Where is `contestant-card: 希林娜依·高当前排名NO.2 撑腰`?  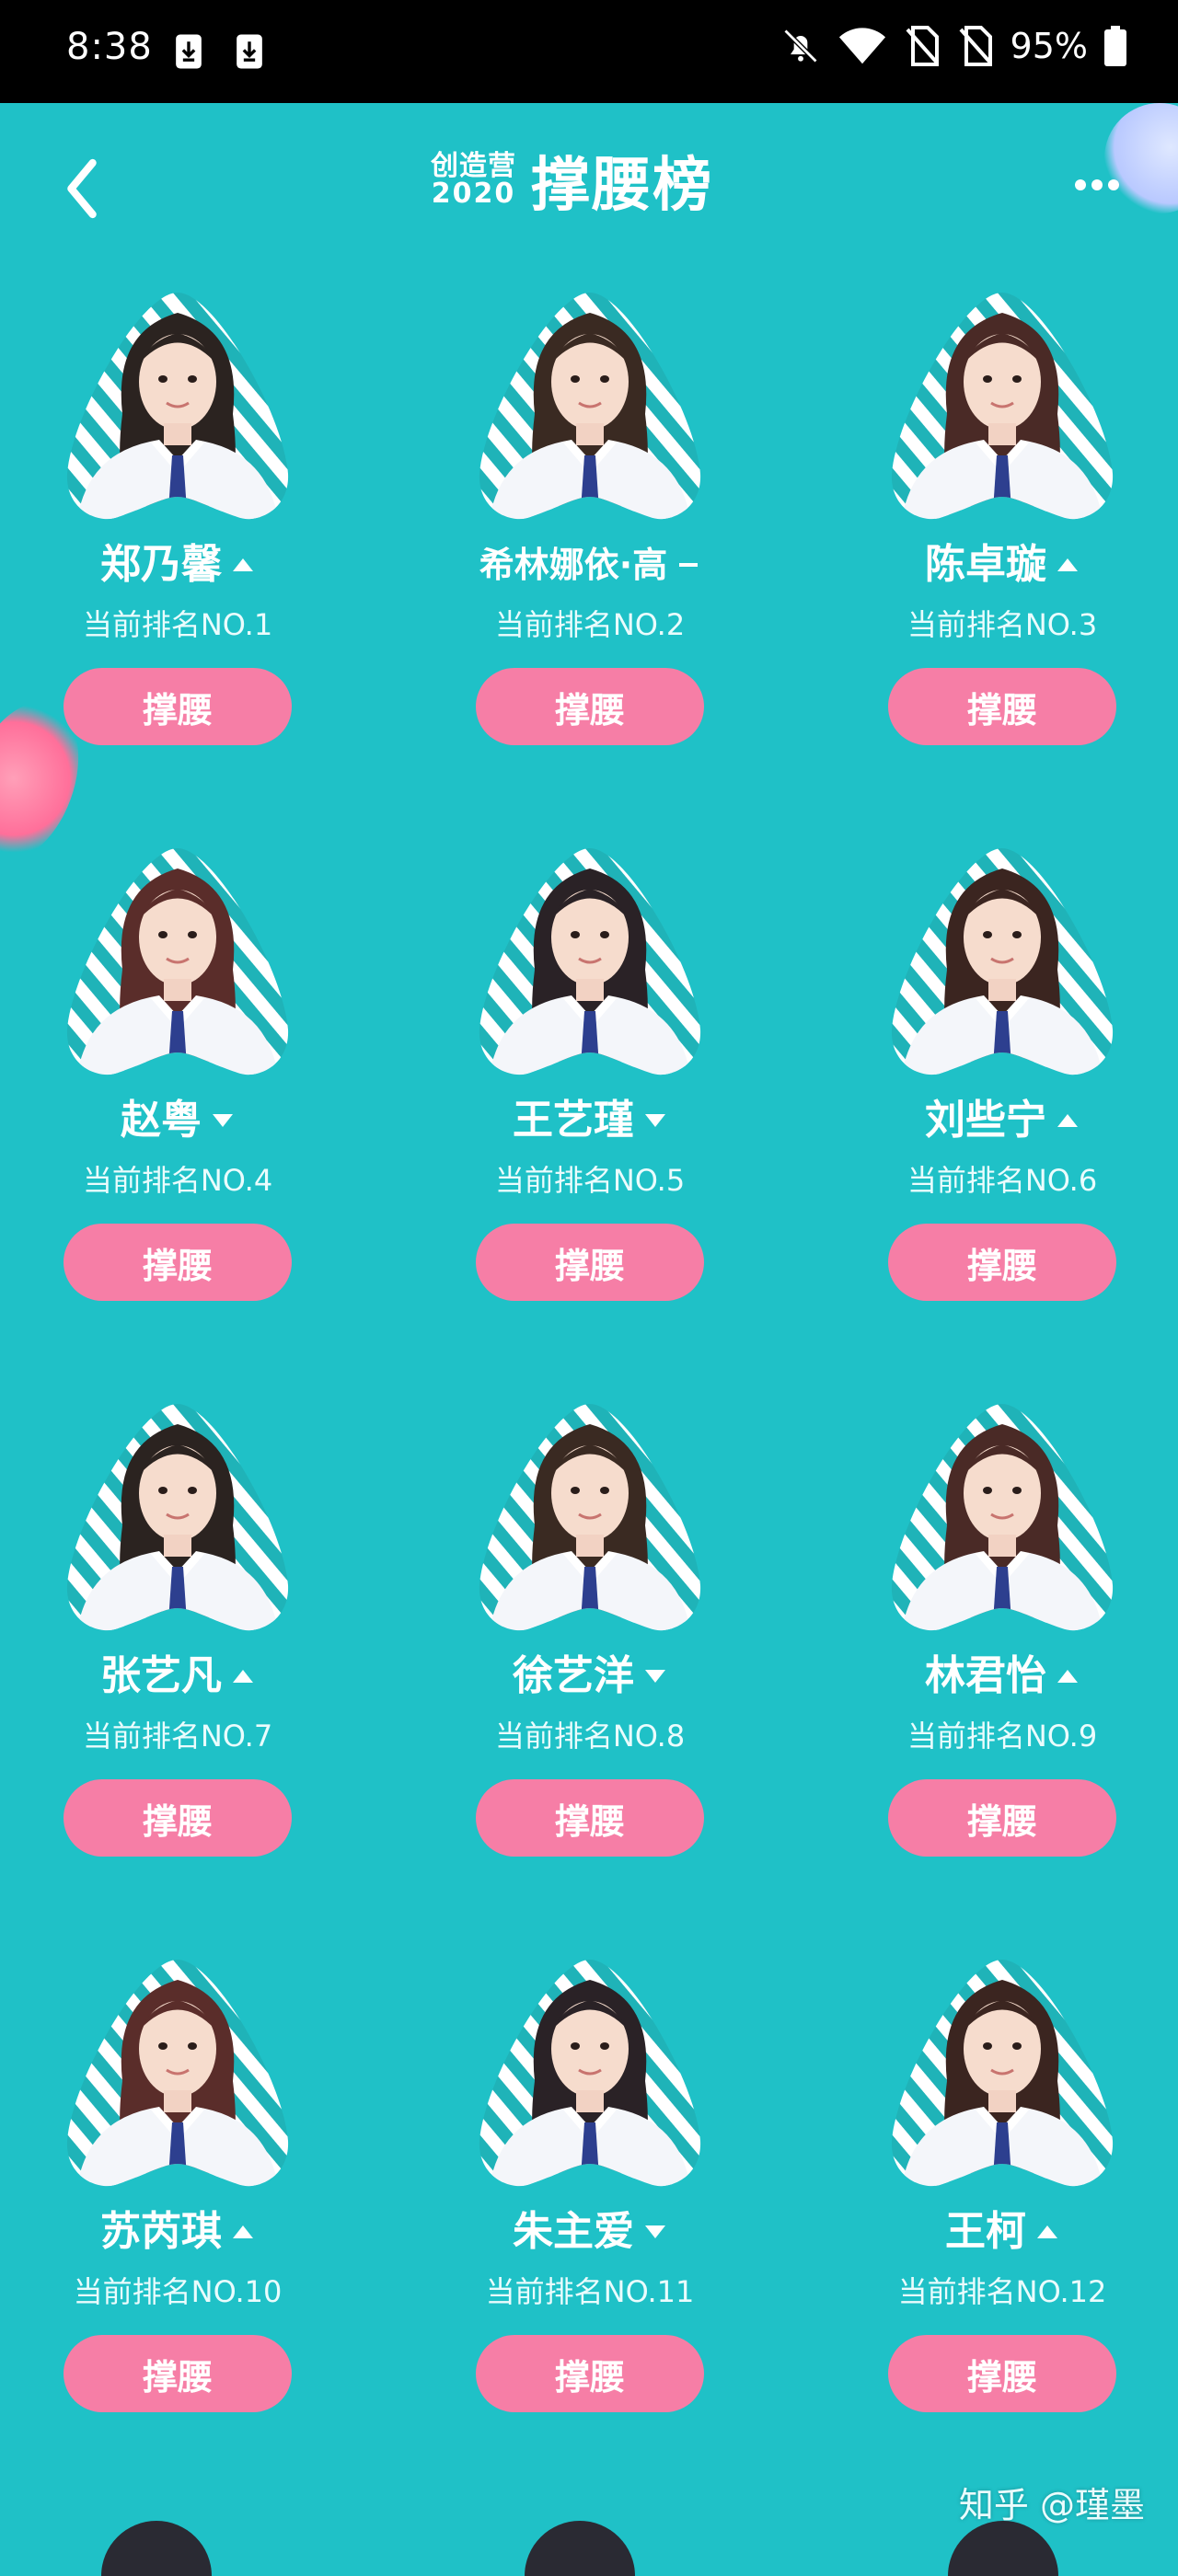 contestant-card: 希林娜依·高当前排名NO.2 撑腰 is located at coordinates (590, 510).